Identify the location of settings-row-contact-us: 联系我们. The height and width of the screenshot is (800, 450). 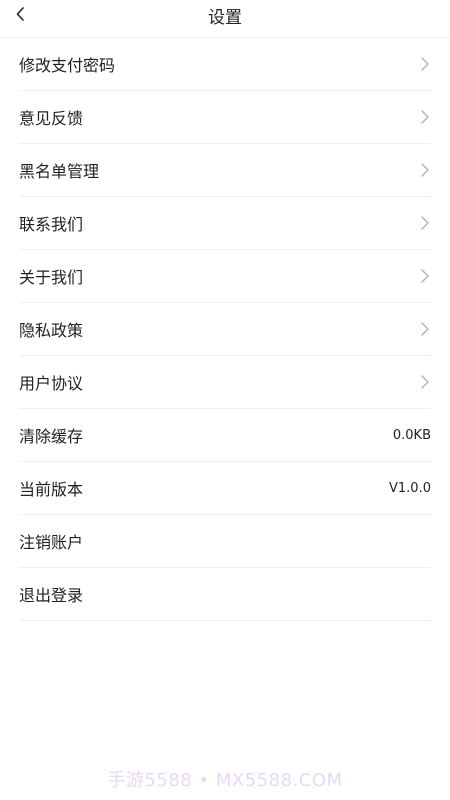
(225, 223).